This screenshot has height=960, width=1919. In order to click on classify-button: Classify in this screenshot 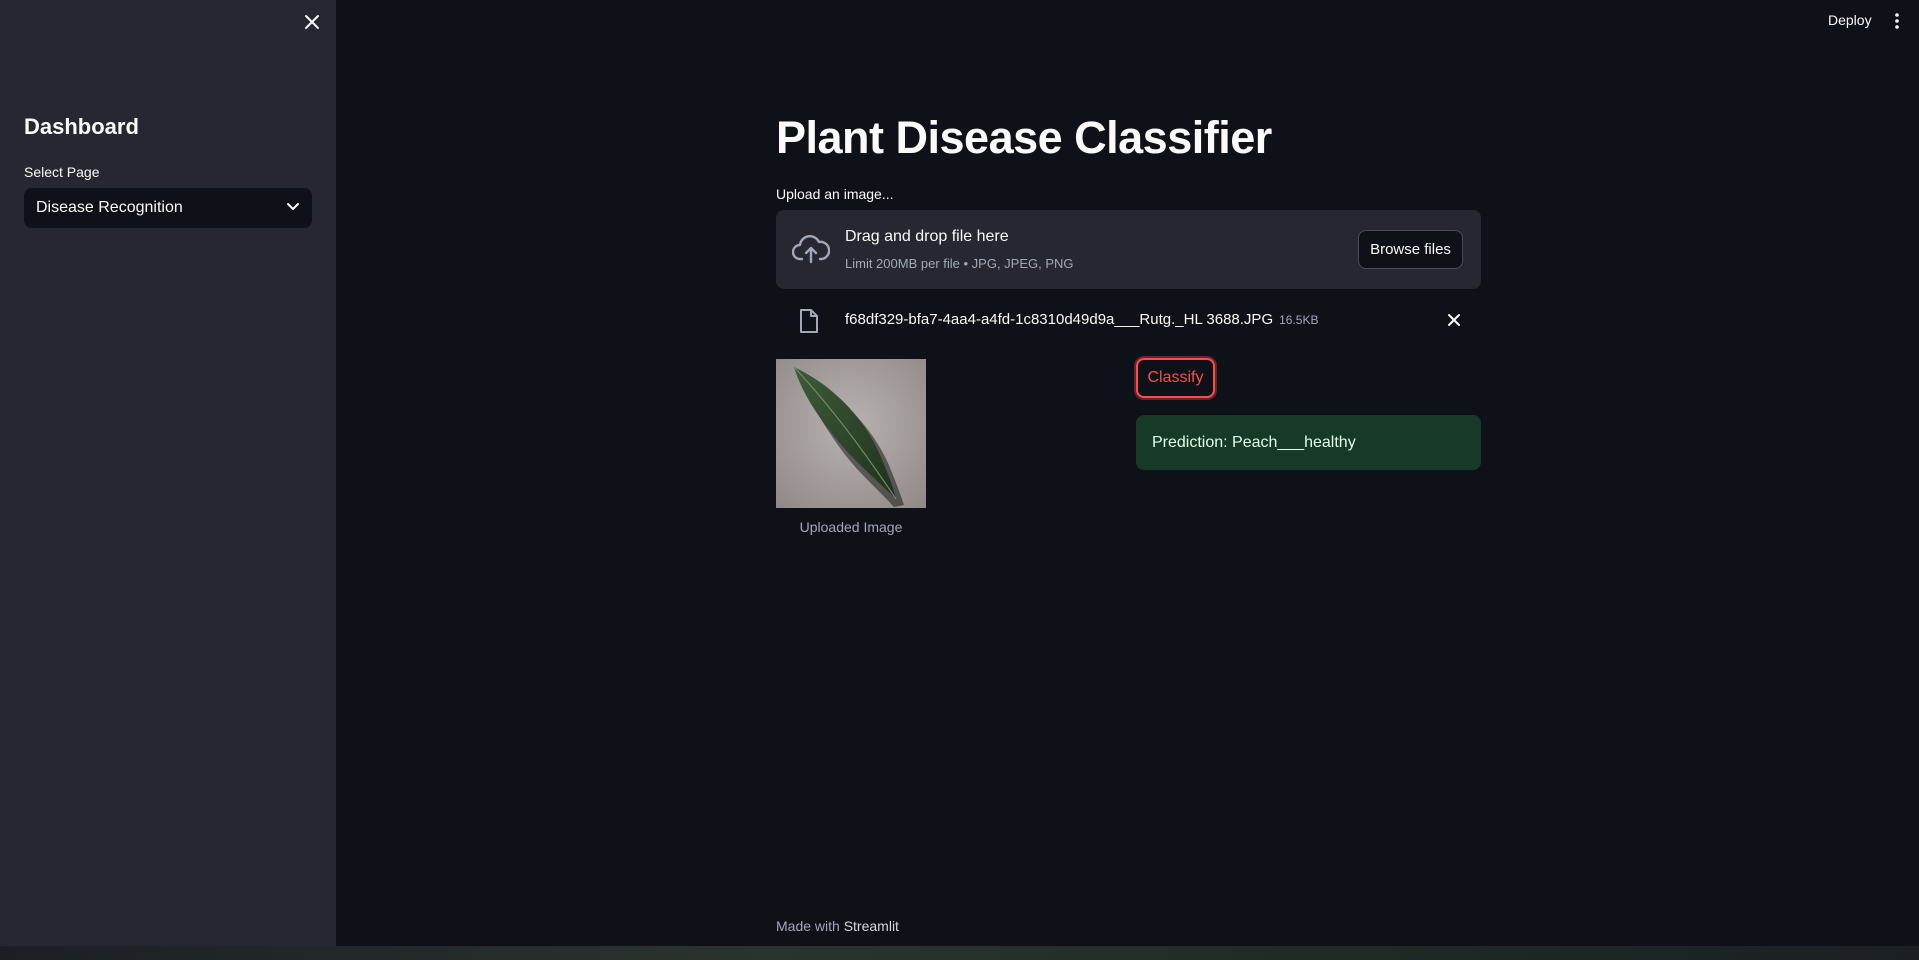, I will do `click(1175, 378)`.